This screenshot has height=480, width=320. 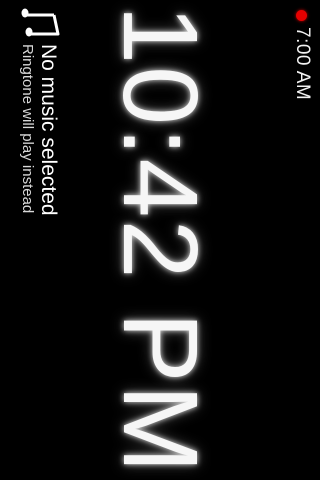 What do you see at coordinates (40, 22) in the screenshot?
I see `music-note-icon` at bounding box center [40, 22].